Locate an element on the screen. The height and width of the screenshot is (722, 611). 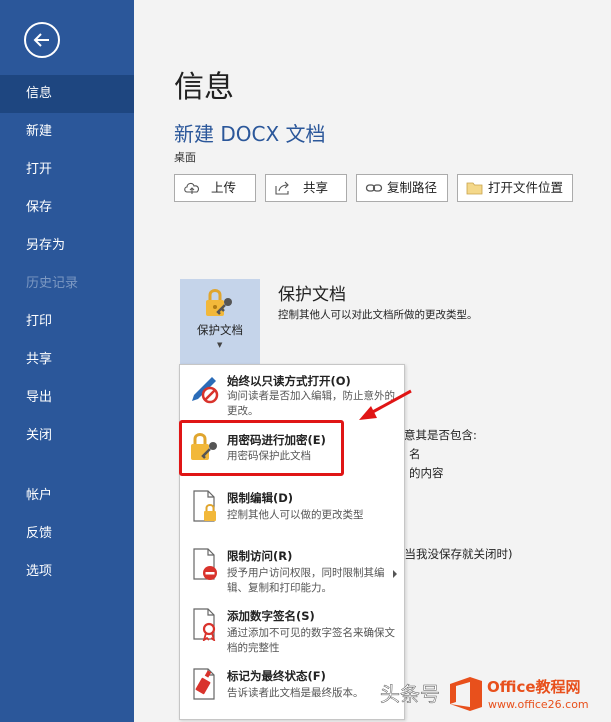
sidebar-item-save-as: 另存为 is located at coordinates (67, 246).